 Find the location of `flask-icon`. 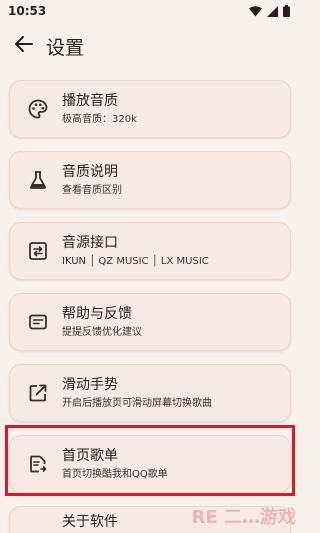

flask-icon is located at coordinates (38, 180).